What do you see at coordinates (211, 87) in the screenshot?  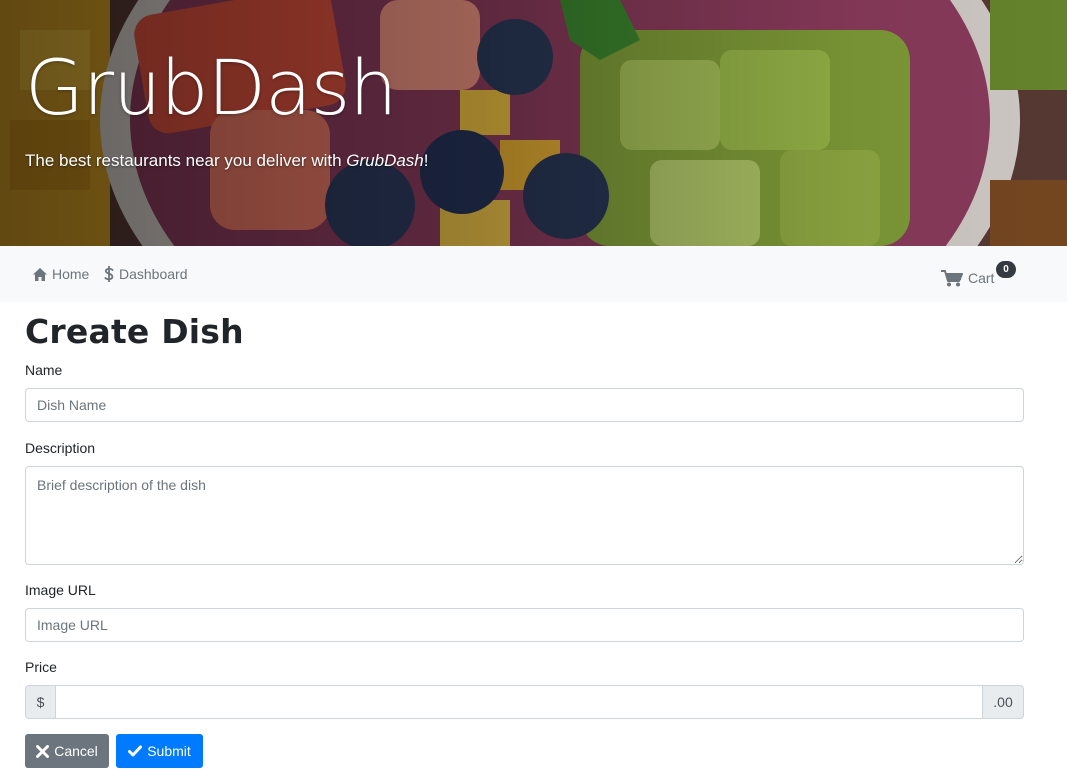 I see `site-title: GrubDash` at bounding box center [211, 87].